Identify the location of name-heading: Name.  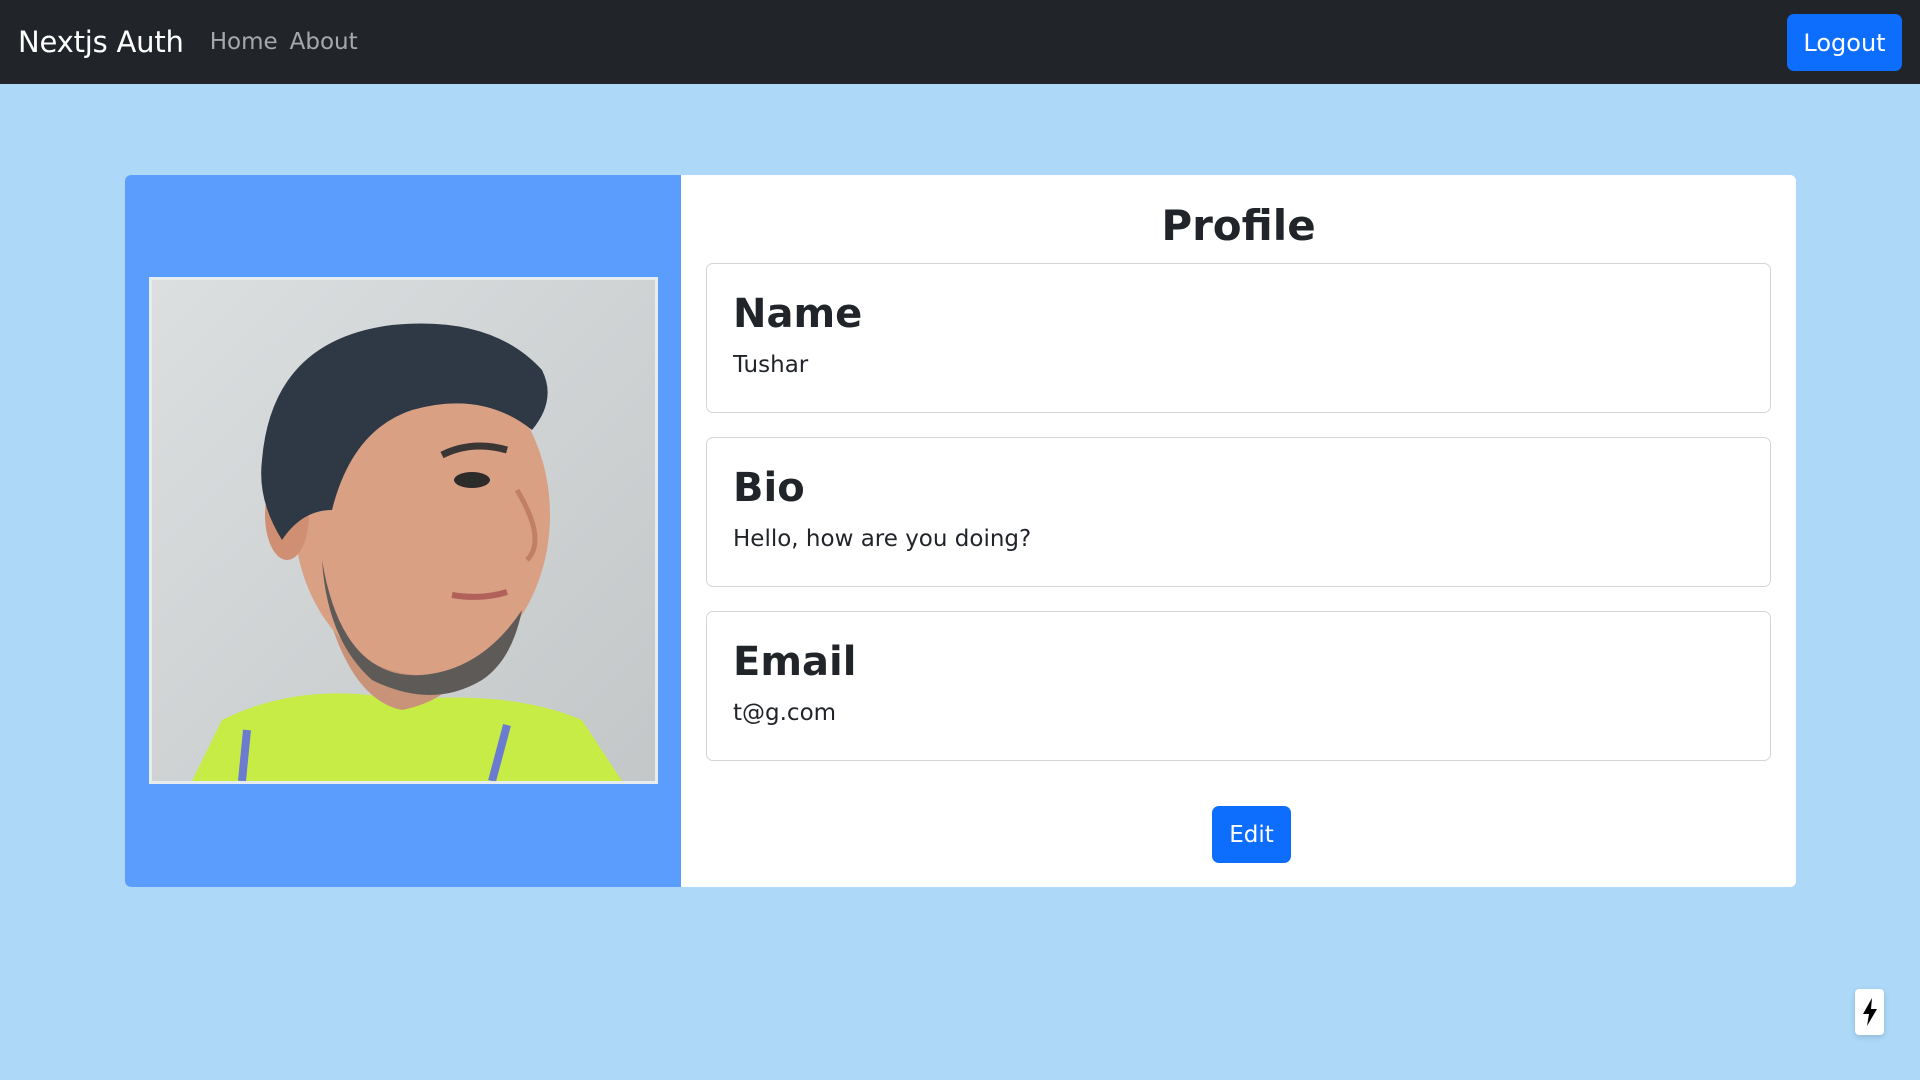
(798, 314).